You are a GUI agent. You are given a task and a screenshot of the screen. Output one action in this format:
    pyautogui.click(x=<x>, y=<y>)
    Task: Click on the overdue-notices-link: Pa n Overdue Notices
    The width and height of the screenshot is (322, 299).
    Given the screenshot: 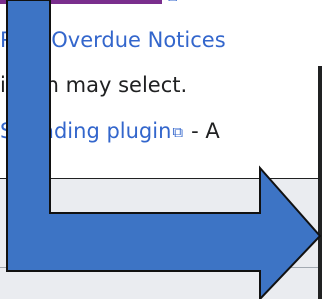 What is the action you would take?
    pyautogui.click(x=113, y=40)
    